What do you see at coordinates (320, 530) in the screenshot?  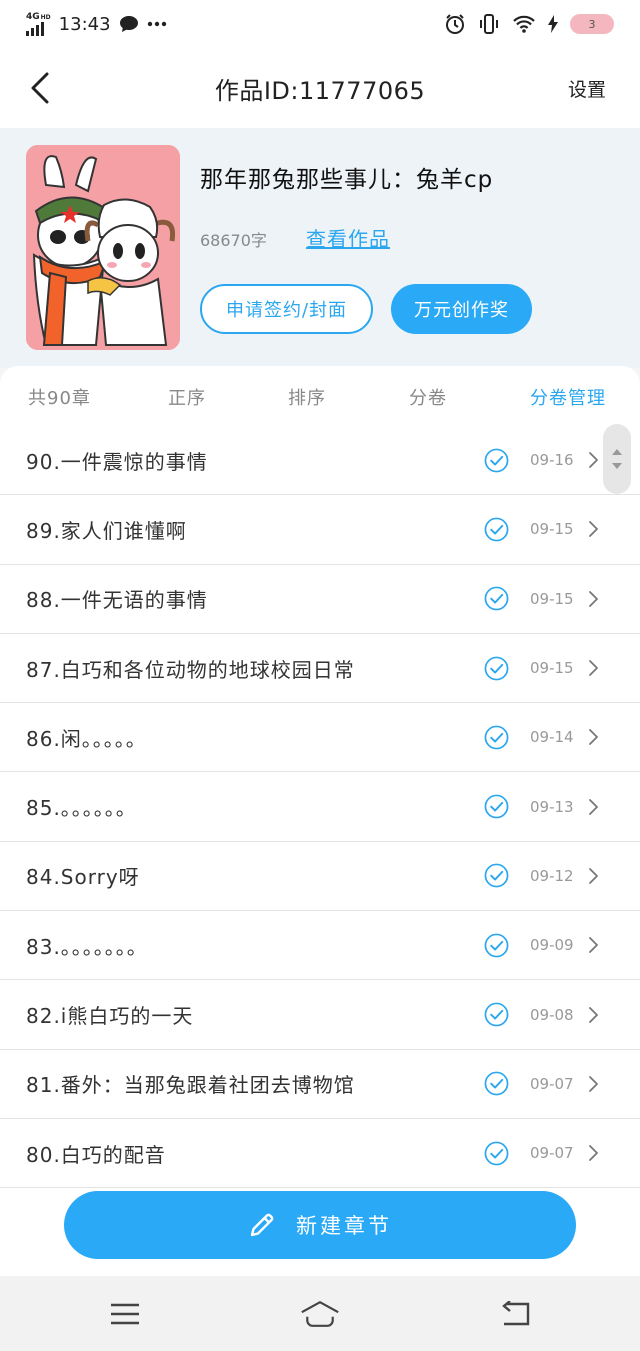 I see `chapter-row: 89.家人们谁懂啊 09-15` at bounding box center [320, 530].